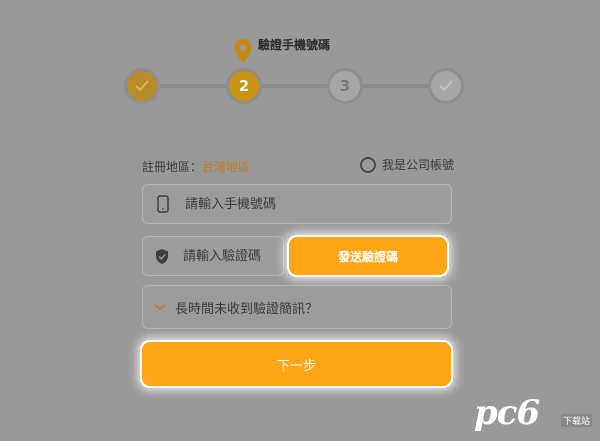  I want to click on phone-field, so click(297, 204).